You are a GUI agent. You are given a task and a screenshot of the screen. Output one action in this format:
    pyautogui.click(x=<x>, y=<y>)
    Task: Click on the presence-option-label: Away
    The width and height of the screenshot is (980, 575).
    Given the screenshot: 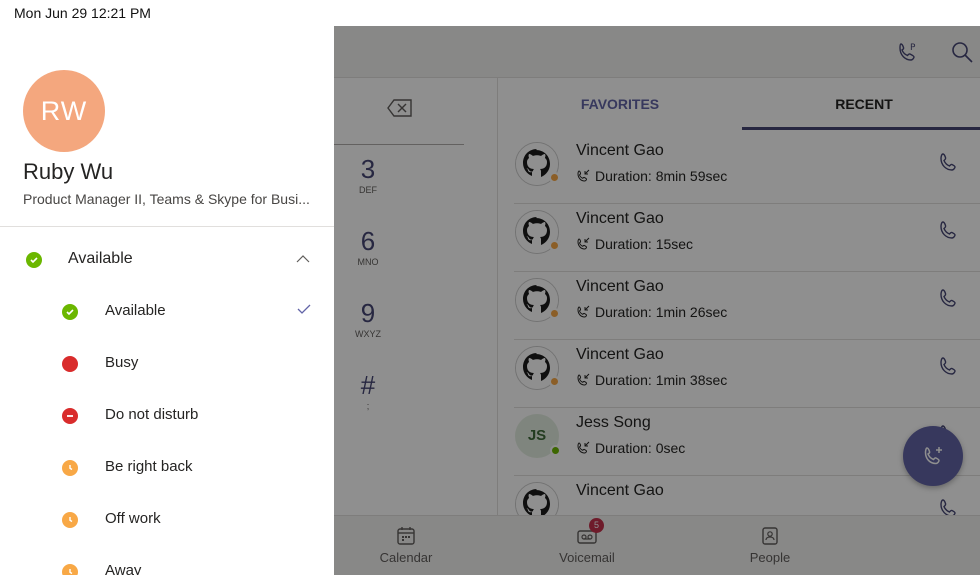 What is the action you would take?
    pyautogui.click(x=123, y=568)
    